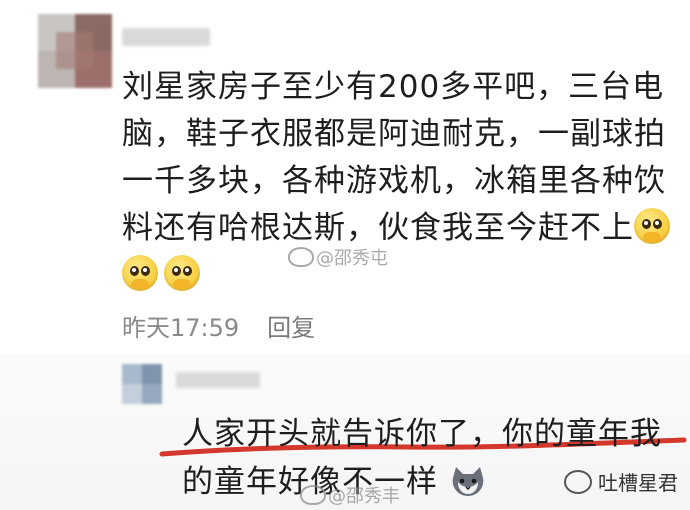  I want to click on wechat-logo-icon, so click(578, 482).